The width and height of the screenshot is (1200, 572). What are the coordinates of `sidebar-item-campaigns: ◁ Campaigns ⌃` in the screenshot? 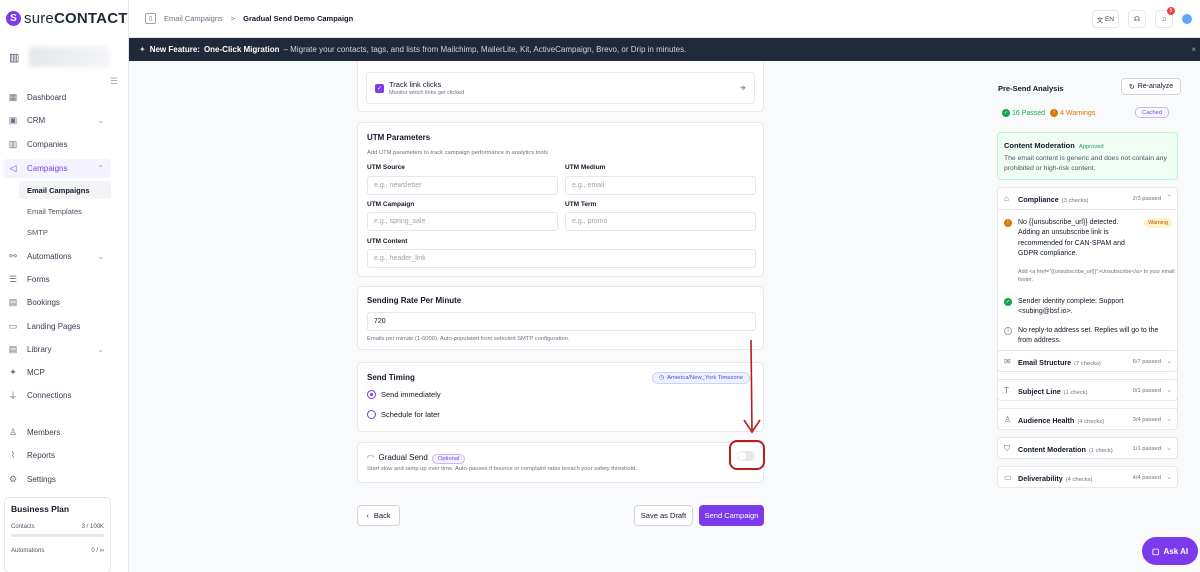 It's located at (57, 168).